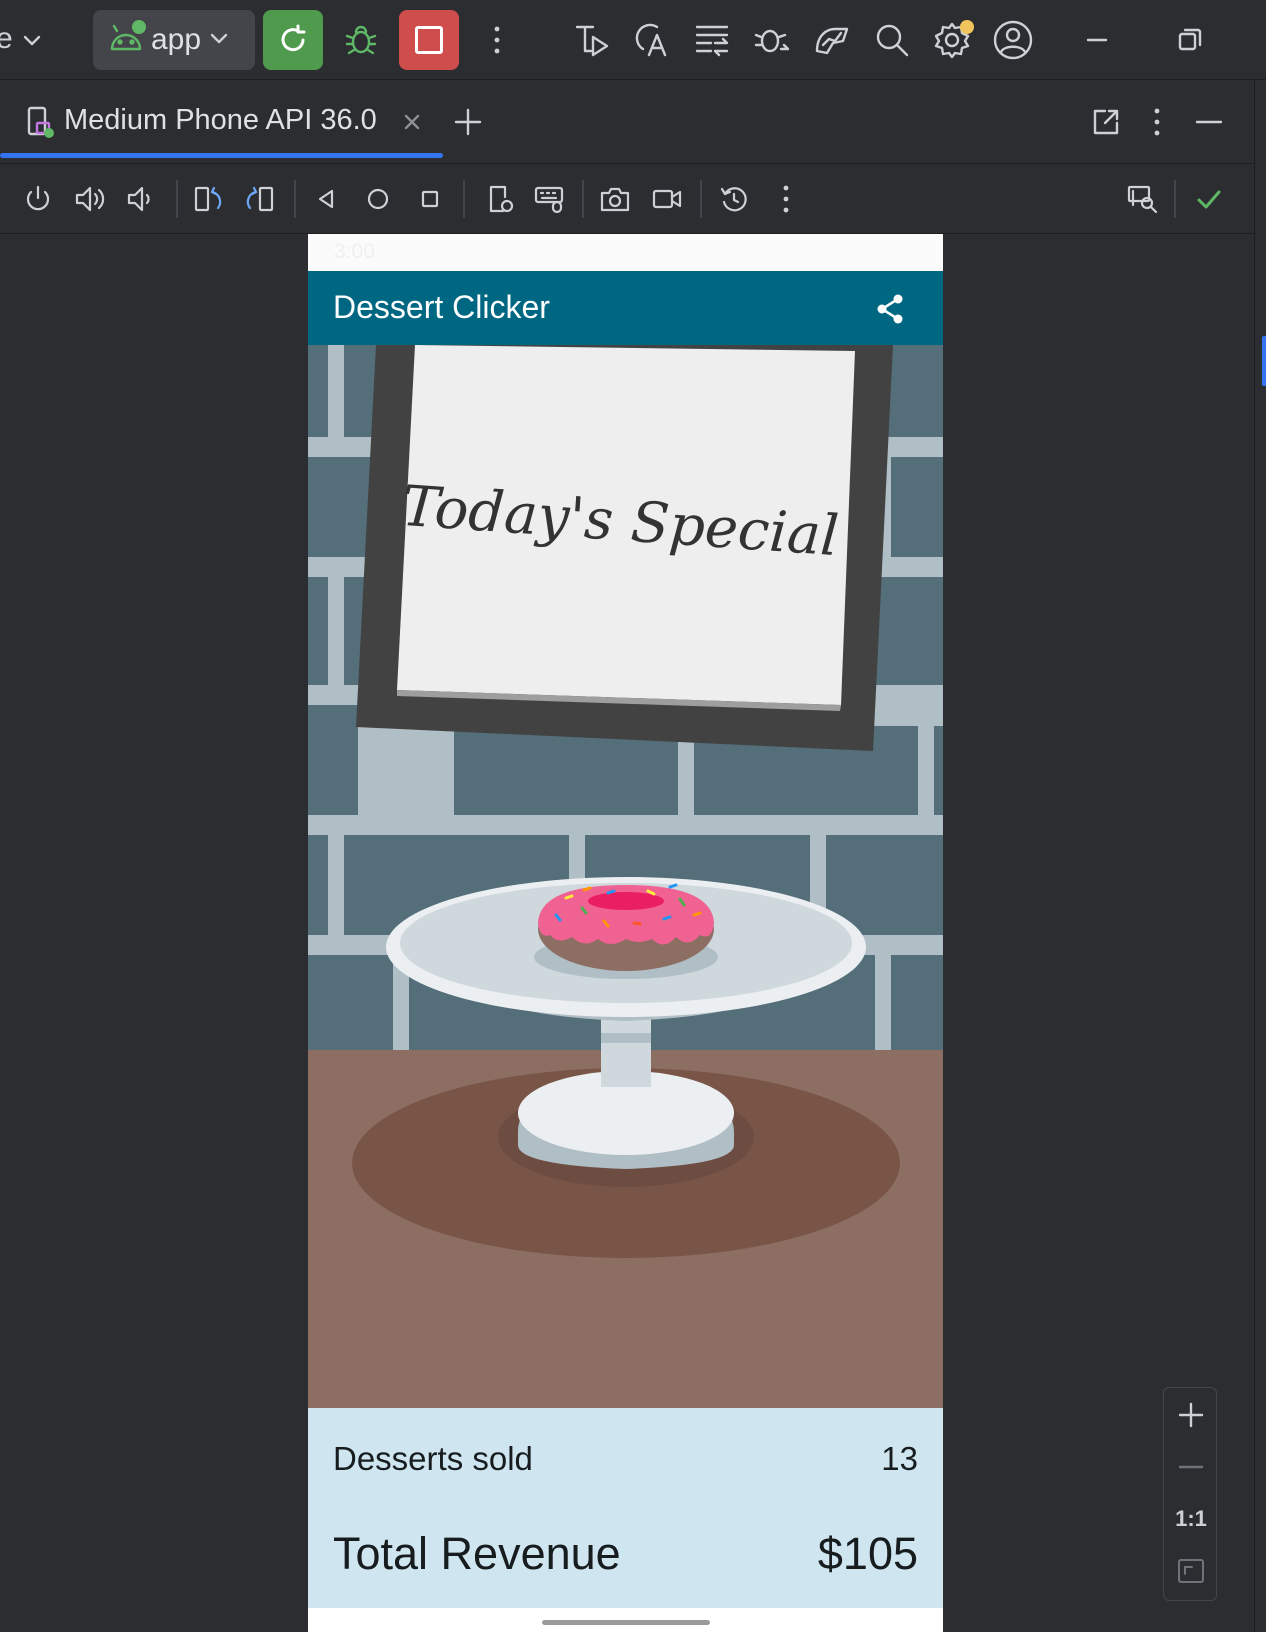 This screenshot has height=1632, width=1266. What do you see at coordinates (625, 308) in the screenshot?
I see `app-top-bar: Dessert Clicker` at bounding box center [625, 308].